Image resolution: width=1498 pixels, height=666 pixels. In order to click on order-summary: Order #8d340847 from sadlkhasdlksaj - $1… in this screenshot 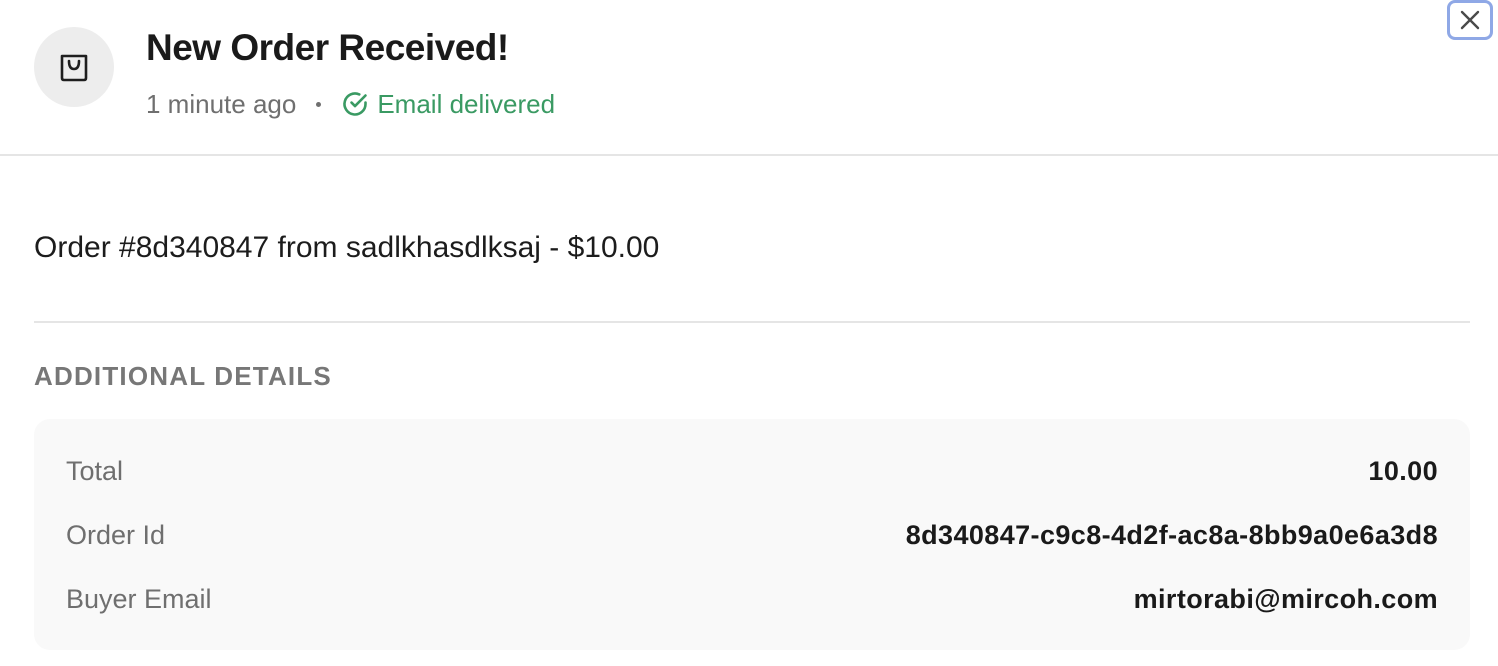, I will do `click(347, 247)`.